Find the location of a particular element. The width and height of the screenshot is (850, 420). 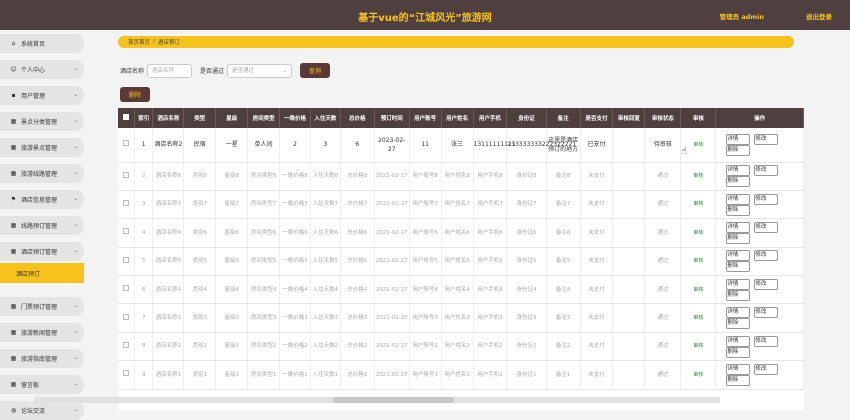

search-button: 查询 is located at coordinates (315, 70).